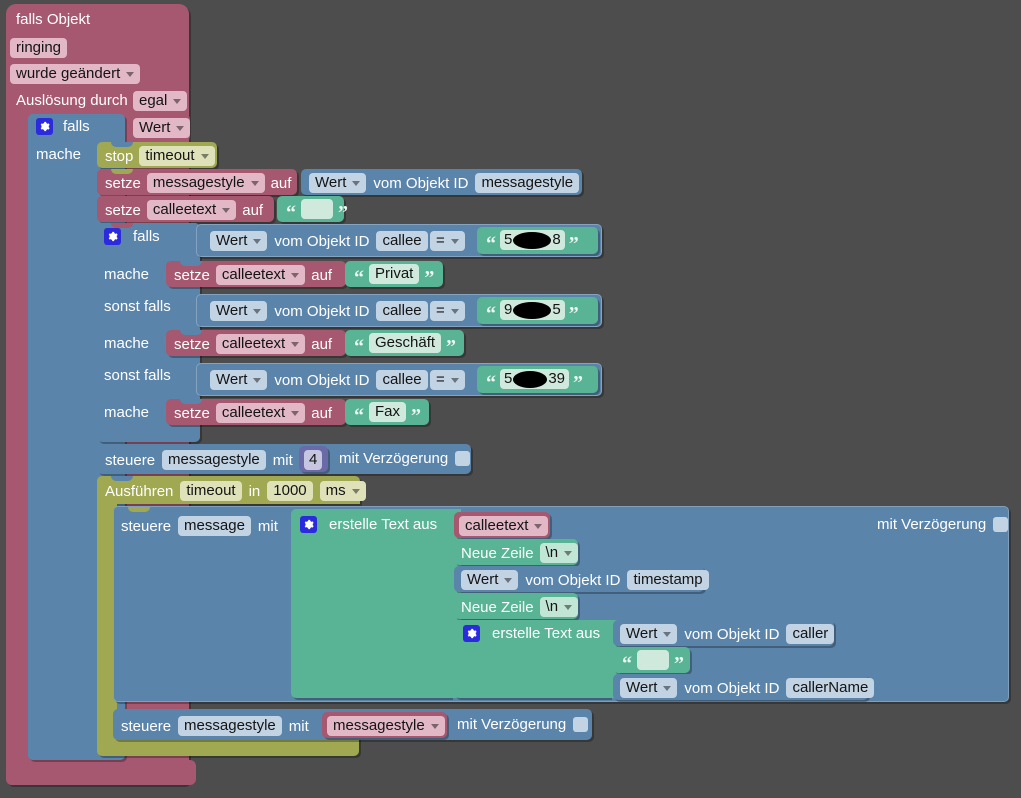  I want to click on condition-0-operator: =, so click(447, 241).